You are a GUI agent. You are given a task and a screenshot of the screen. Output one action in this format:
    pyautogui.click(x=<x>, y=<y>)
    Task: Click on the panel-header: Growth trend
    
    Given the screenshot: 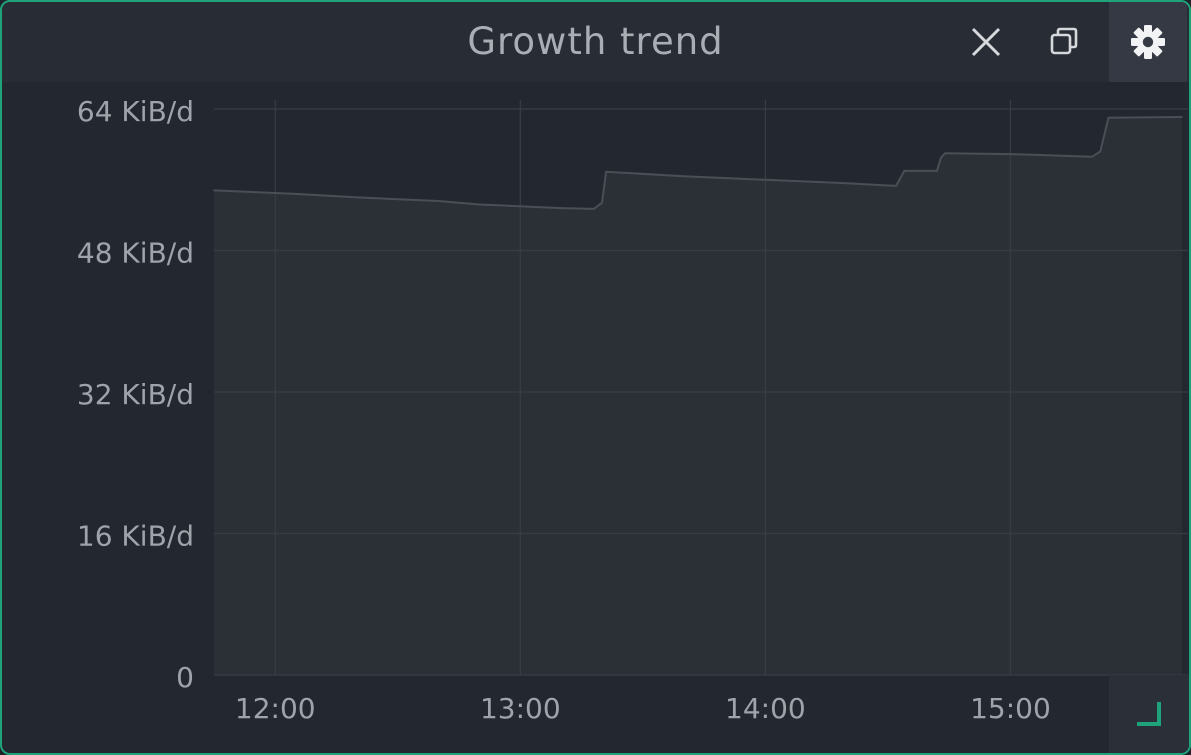 What is the action you would take?
    pyautogui.click(x=595, y=42)
    